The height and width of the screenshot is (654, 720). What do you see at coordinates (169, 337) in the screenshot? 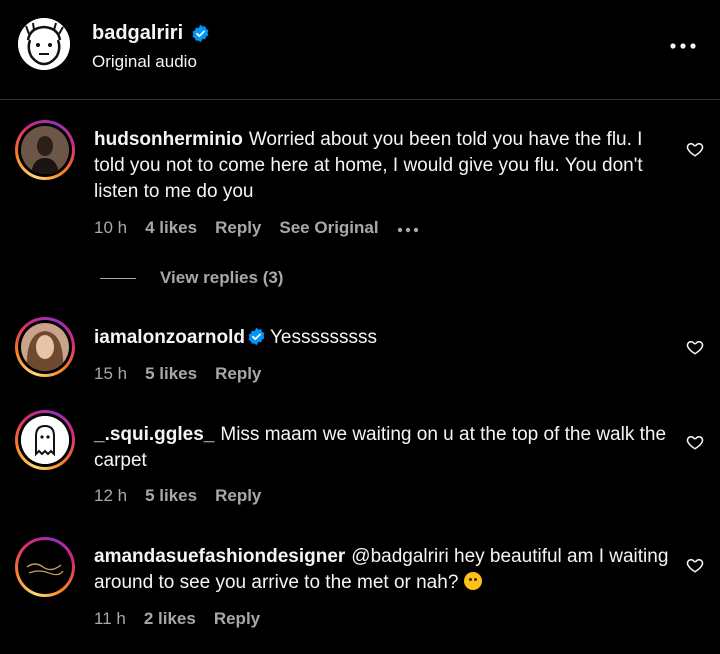
I see `commenter-username: iamalonzoarnold` at bounding box center [169, 337].